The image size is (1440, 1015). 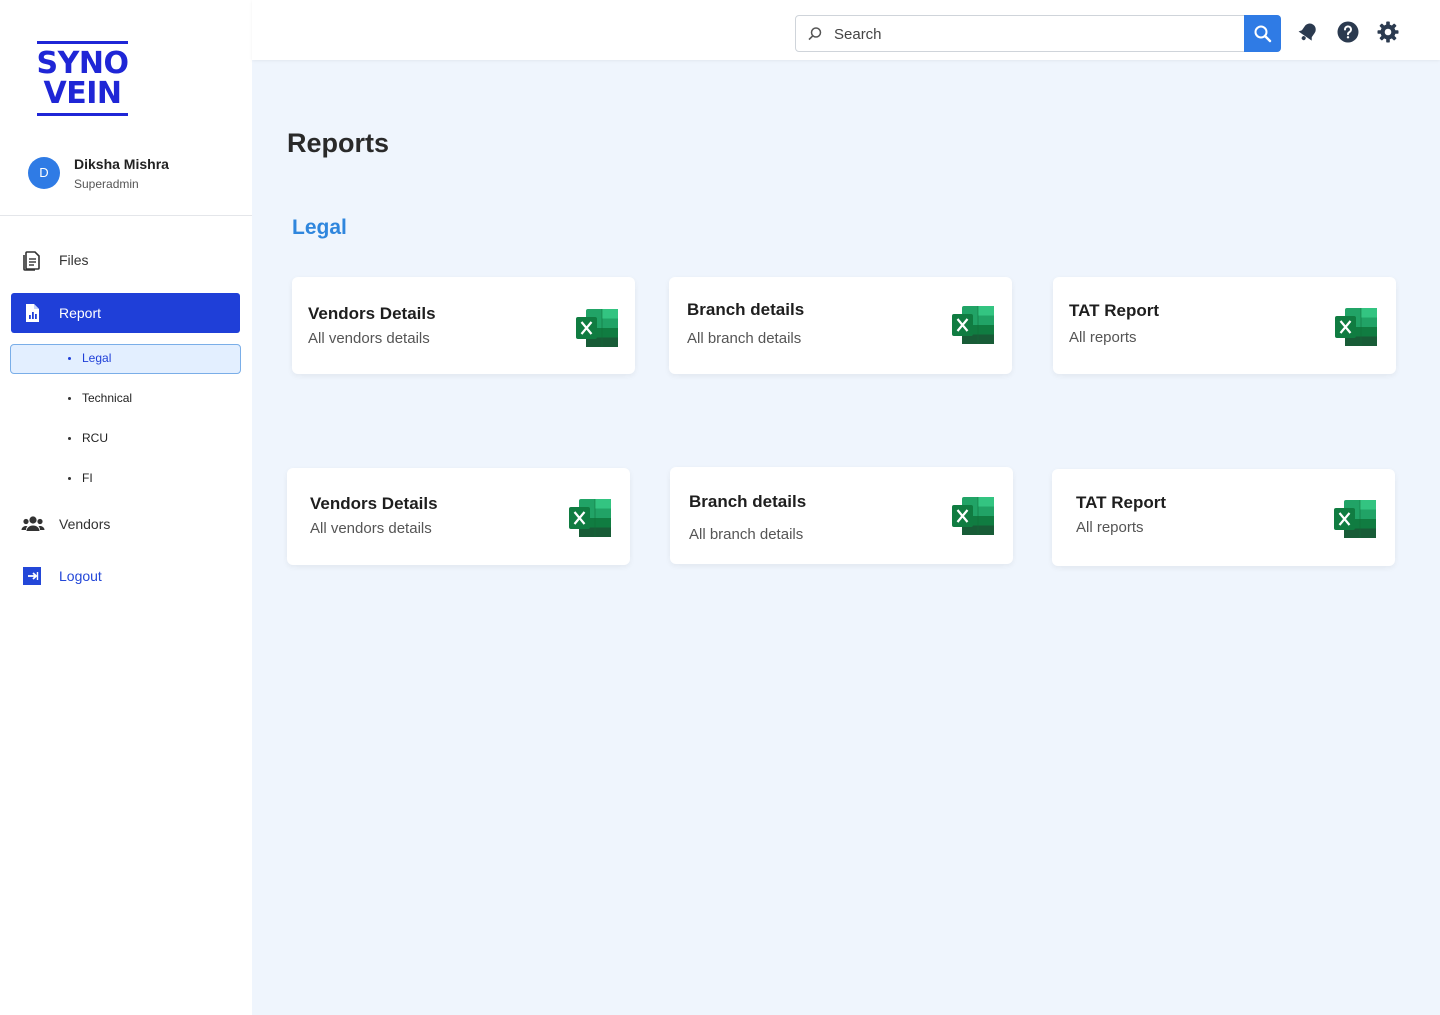 What do you see at coordinates (1348, 32) in the screenshot?
I see `help-icon` at bounding box center [1348, 32].